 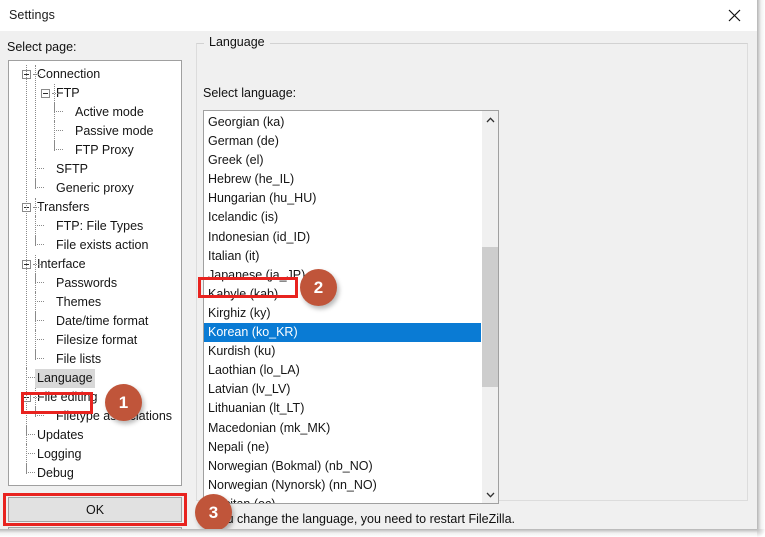 I want to click on language-list-item: Norwegian (Nynorsk) (nn_NO), so click(x=343, y=485).